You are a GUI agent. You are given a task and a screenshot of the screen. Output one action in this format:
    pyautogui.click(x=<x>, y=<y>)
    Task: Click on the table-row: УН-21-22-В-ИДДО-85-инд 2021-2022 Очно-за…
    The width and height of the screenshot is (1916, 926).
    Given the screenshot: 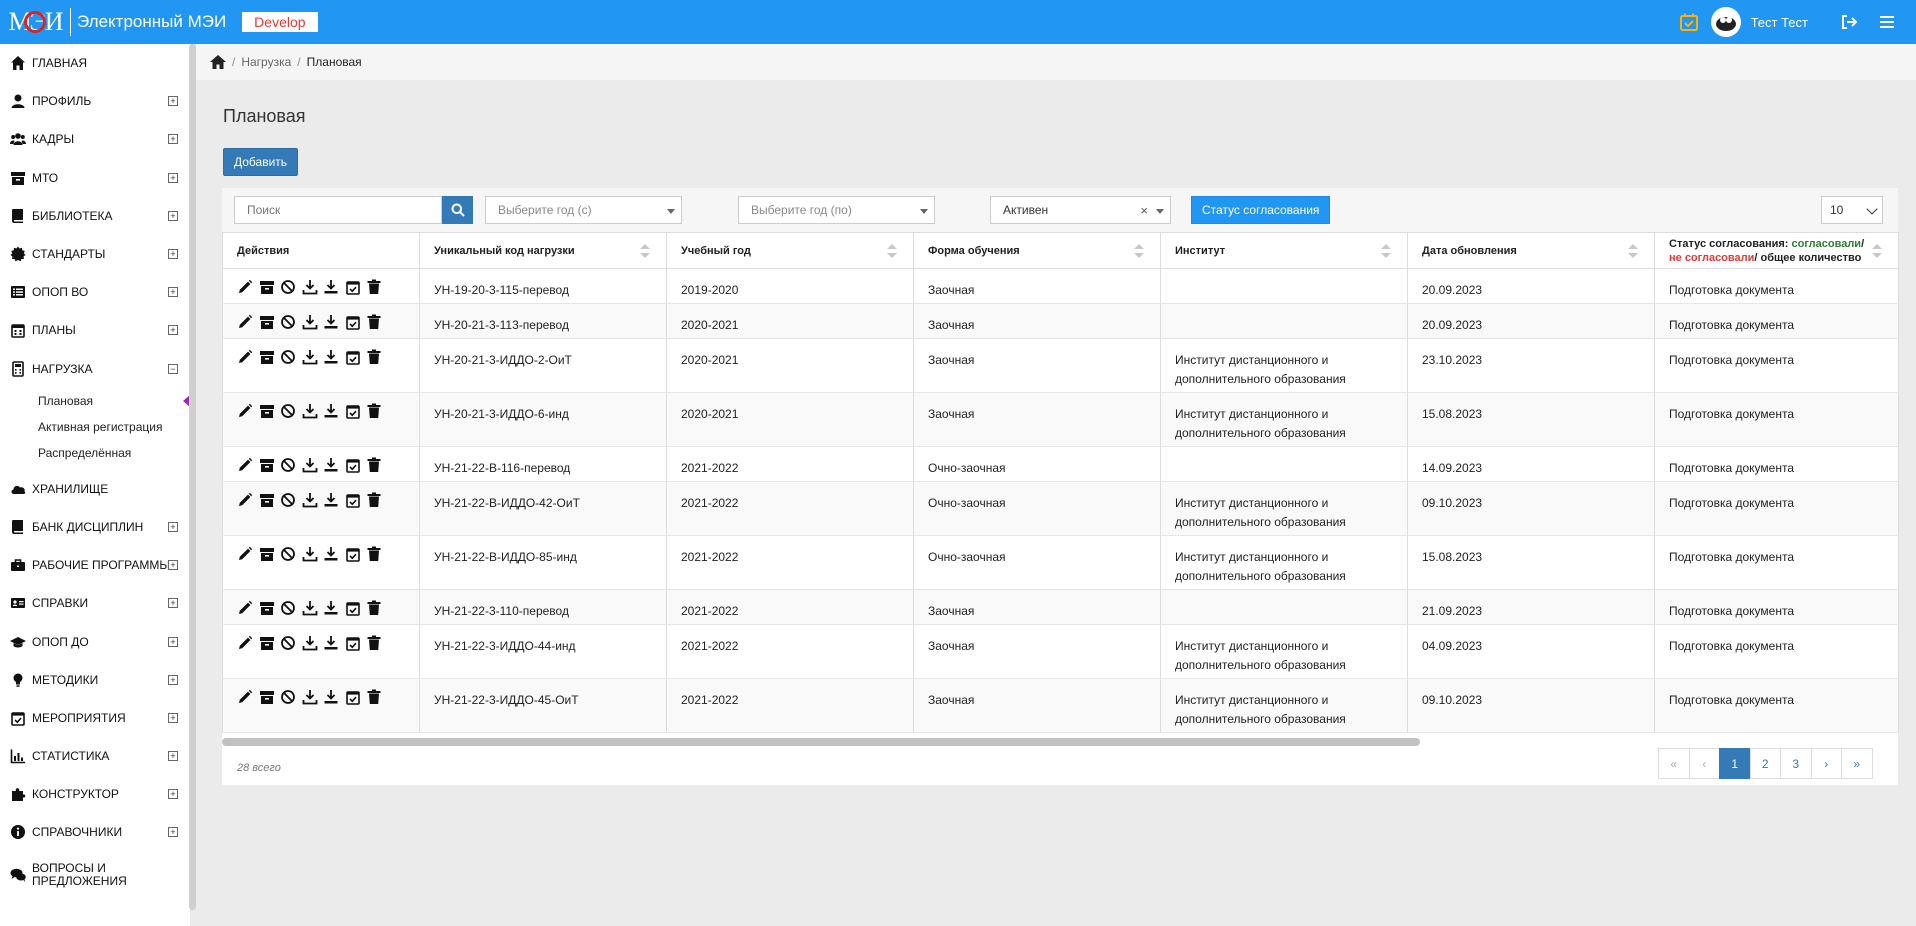 What is the action you would take?
    pyautogui.click(x=1060, y=562)
    